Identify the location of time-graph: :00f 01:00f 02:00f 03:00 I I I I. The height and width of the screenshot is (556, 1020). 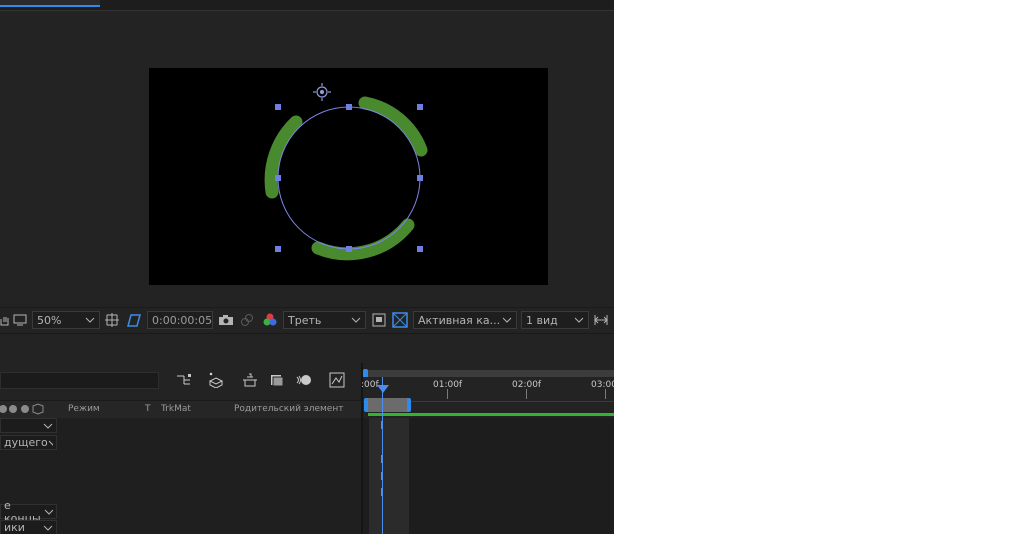
(487, 448).